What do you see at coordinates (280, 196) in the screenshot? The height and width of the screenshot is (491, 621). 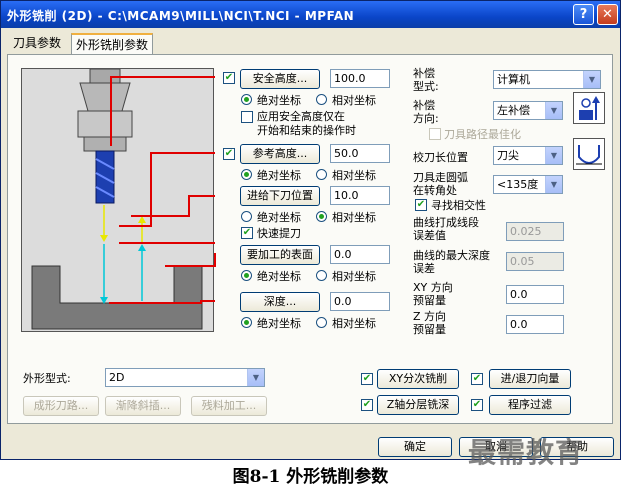 I see `feed-plane-button: 进给下刀位置` at bounding box center [280, 196].